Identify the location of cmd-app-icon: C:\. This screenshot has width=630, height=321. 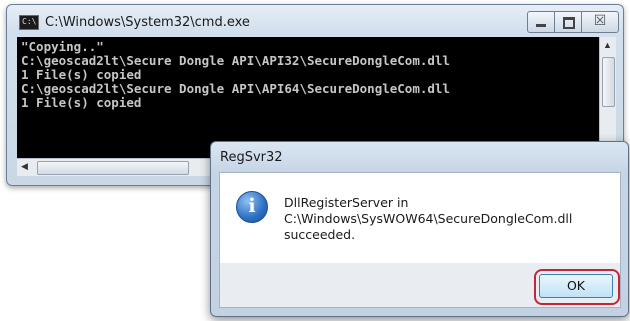
(29, 22).